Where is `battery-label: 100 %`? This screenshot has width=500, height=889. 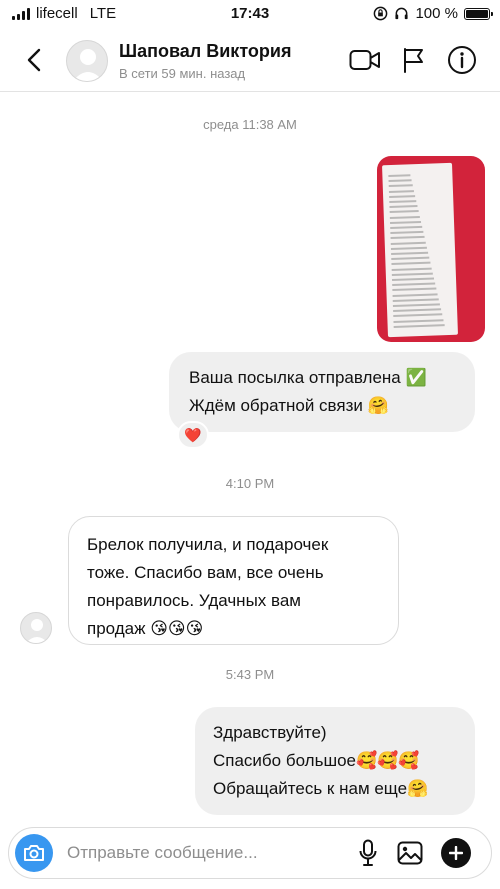 battery-label: 100 % is located at coordinates (436, 13).